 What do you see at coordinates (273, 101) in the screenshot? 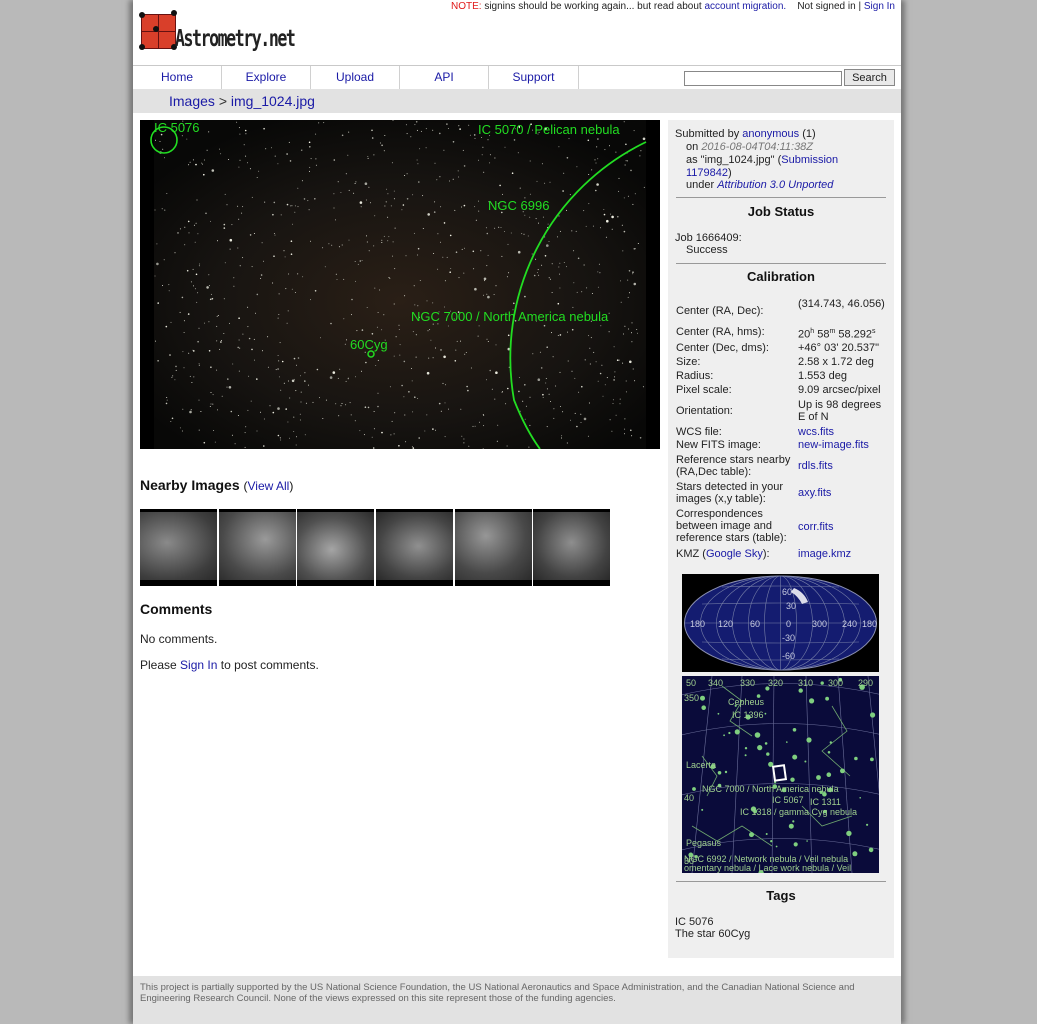
I see `breadcrumb-current: img_1024.jpg` at bounding box center [273, 101].